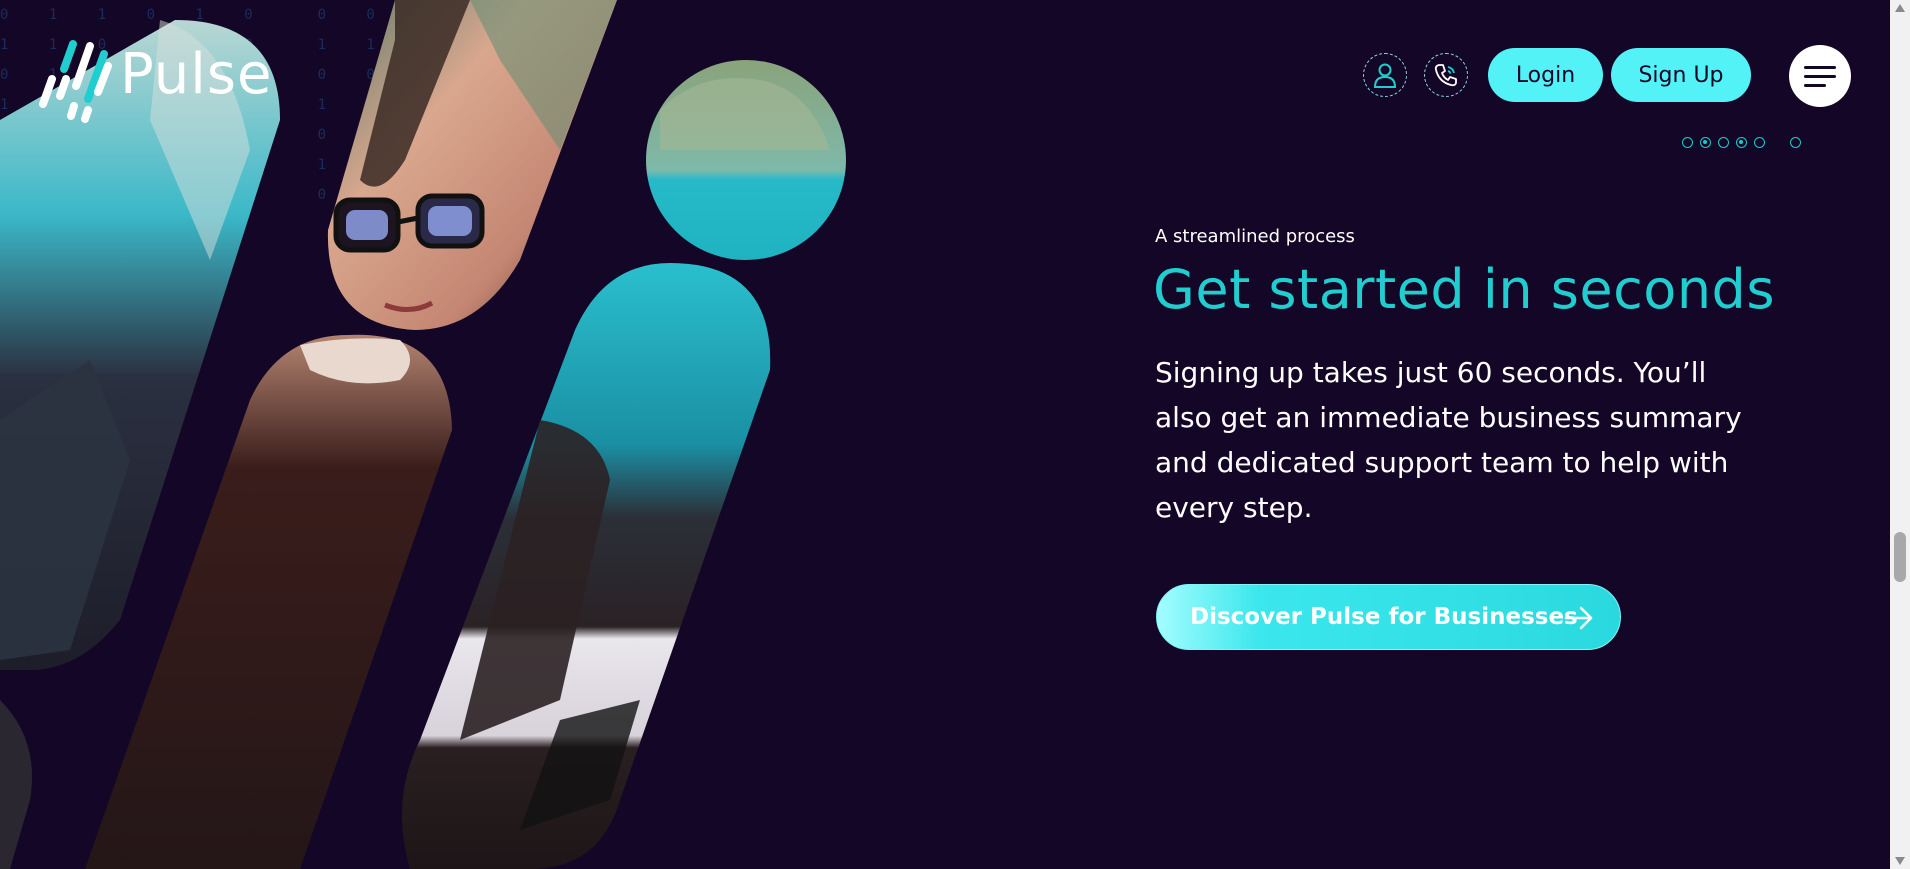 This screenshot has width=1910, height=869. I want to click on section-pagination, so click(1742, 144).